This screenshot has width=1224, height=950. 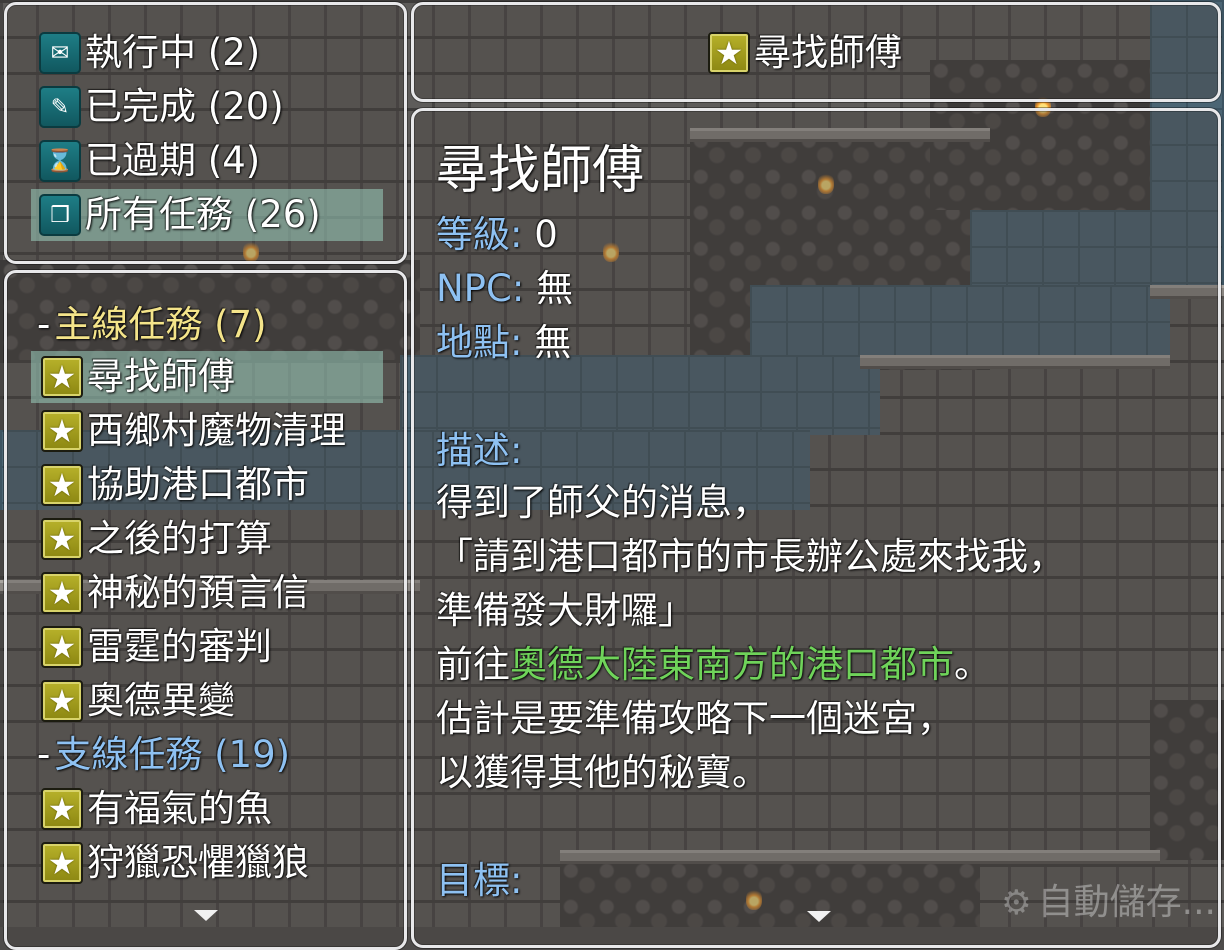 What do you see at coordinates (602, 502) in the screenshot?
I see `description-line: 得到了師父的消息，` at bounding box center [602, 502].